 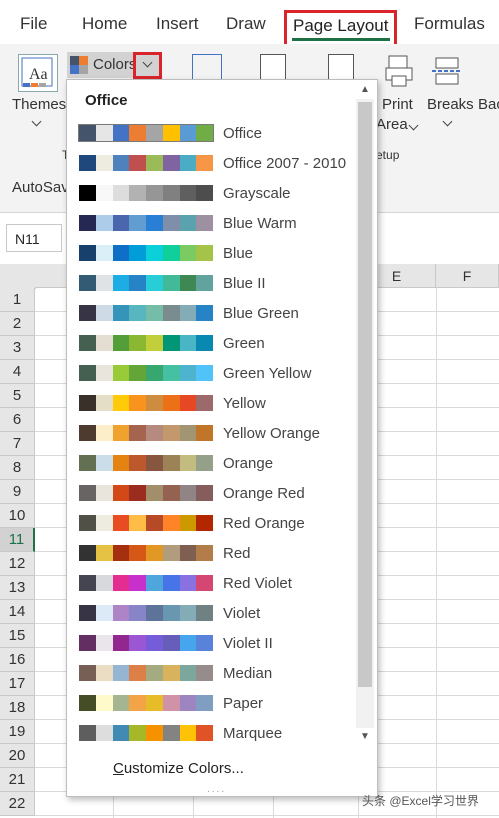 What do you see at coordinates (104, 24) in the screenshot?
I see `tab-home: Home` at bounding box center [104, 24].